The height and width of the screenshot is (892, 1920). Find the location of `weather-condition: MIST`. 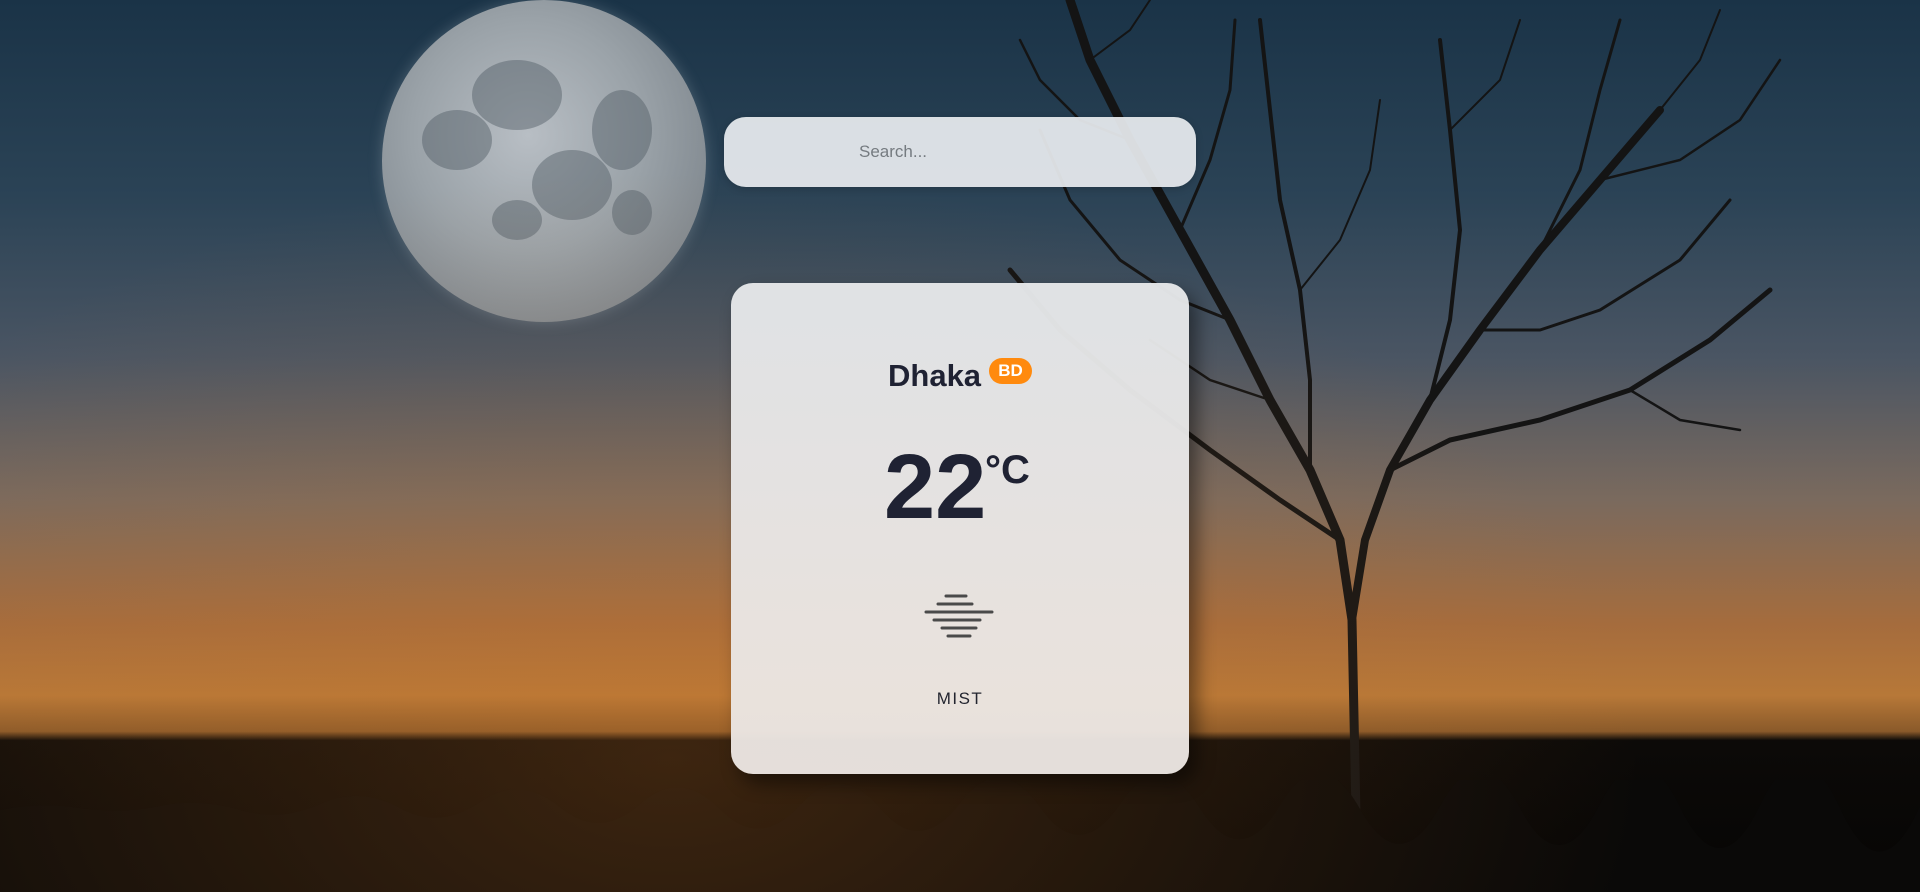

weather-condition: MIST is located at coordinates (960, 698).